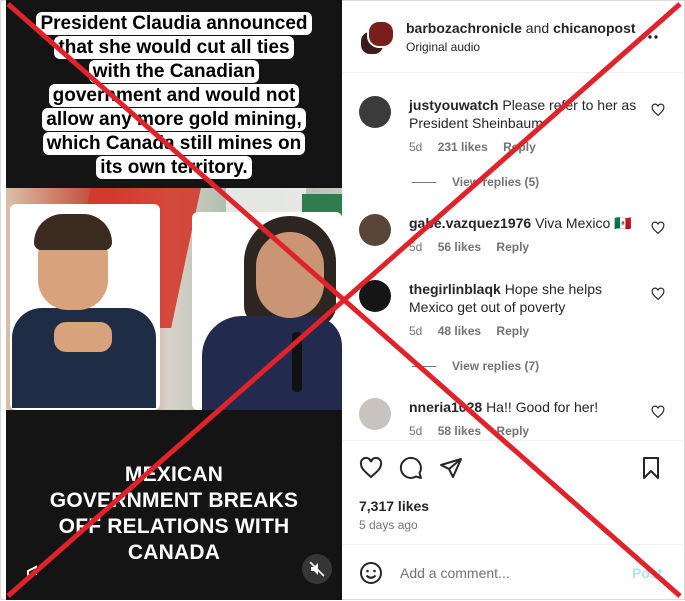 The width and height of the screenshot is (685, 601). I want to click on comment-likes: 58 likes, so click(459, 431).